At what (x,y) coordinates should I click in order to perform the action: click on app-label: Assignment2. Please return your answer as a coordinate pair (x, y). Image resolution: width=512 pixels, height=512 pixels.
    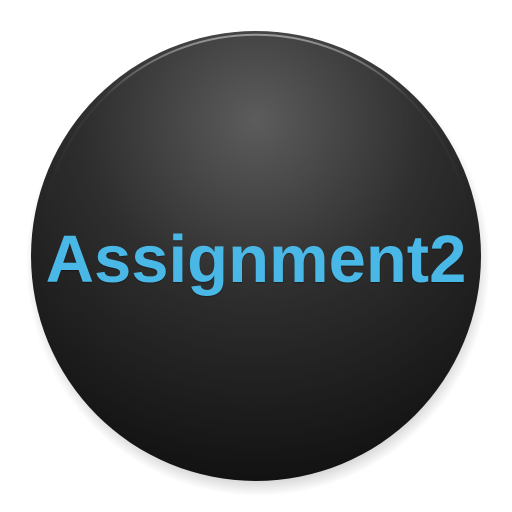
    Looking at the image, I should click on (256, 259).